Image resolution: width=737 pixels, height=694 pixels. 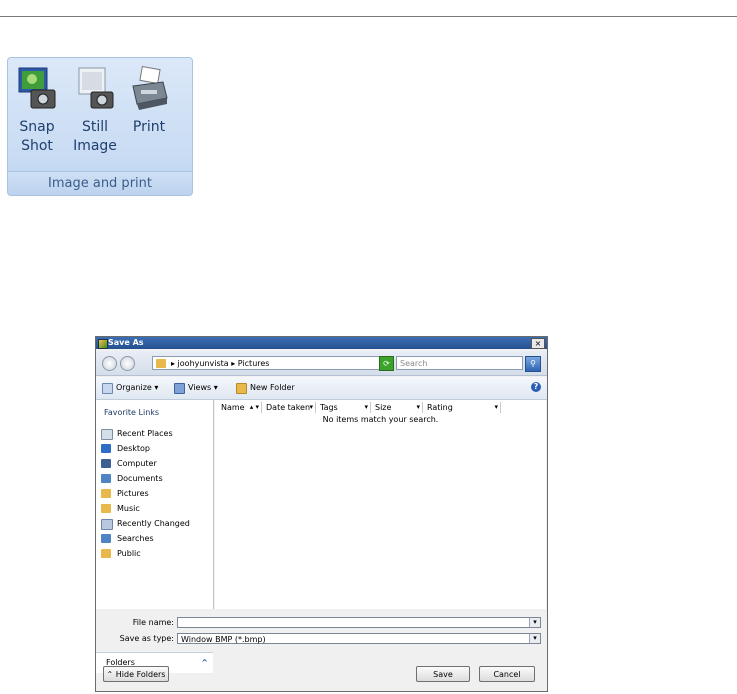 What do you see at coordinates (107, 524) in the screenshot?
I see `recently-changed-icon` at bounding box center [107, 524].